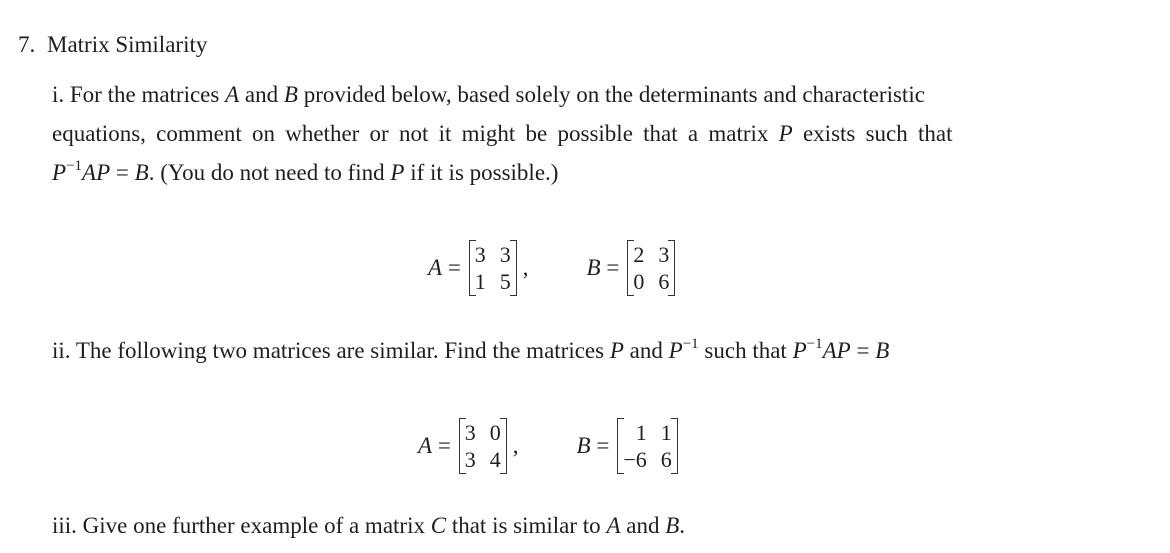  Describe the element at coordinates (492, 268) in the screenshot. I see `matrix-a: 33 15` at that location.